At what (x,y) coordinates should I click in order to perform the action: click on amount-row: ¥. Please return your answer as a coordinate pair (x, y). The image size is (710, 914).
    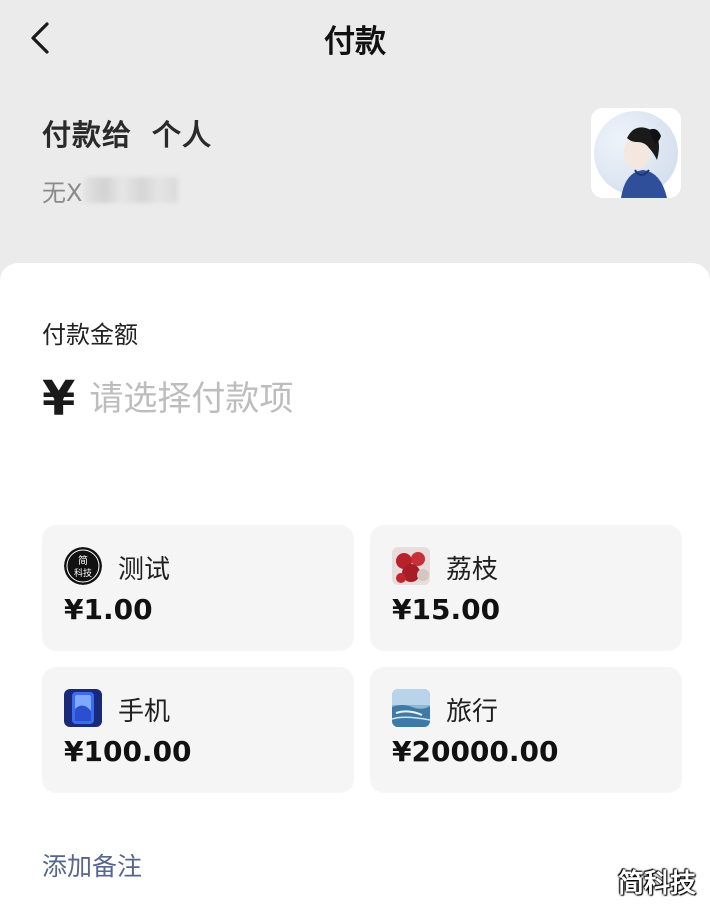
    Looking at the image, I should click on (276, 399).